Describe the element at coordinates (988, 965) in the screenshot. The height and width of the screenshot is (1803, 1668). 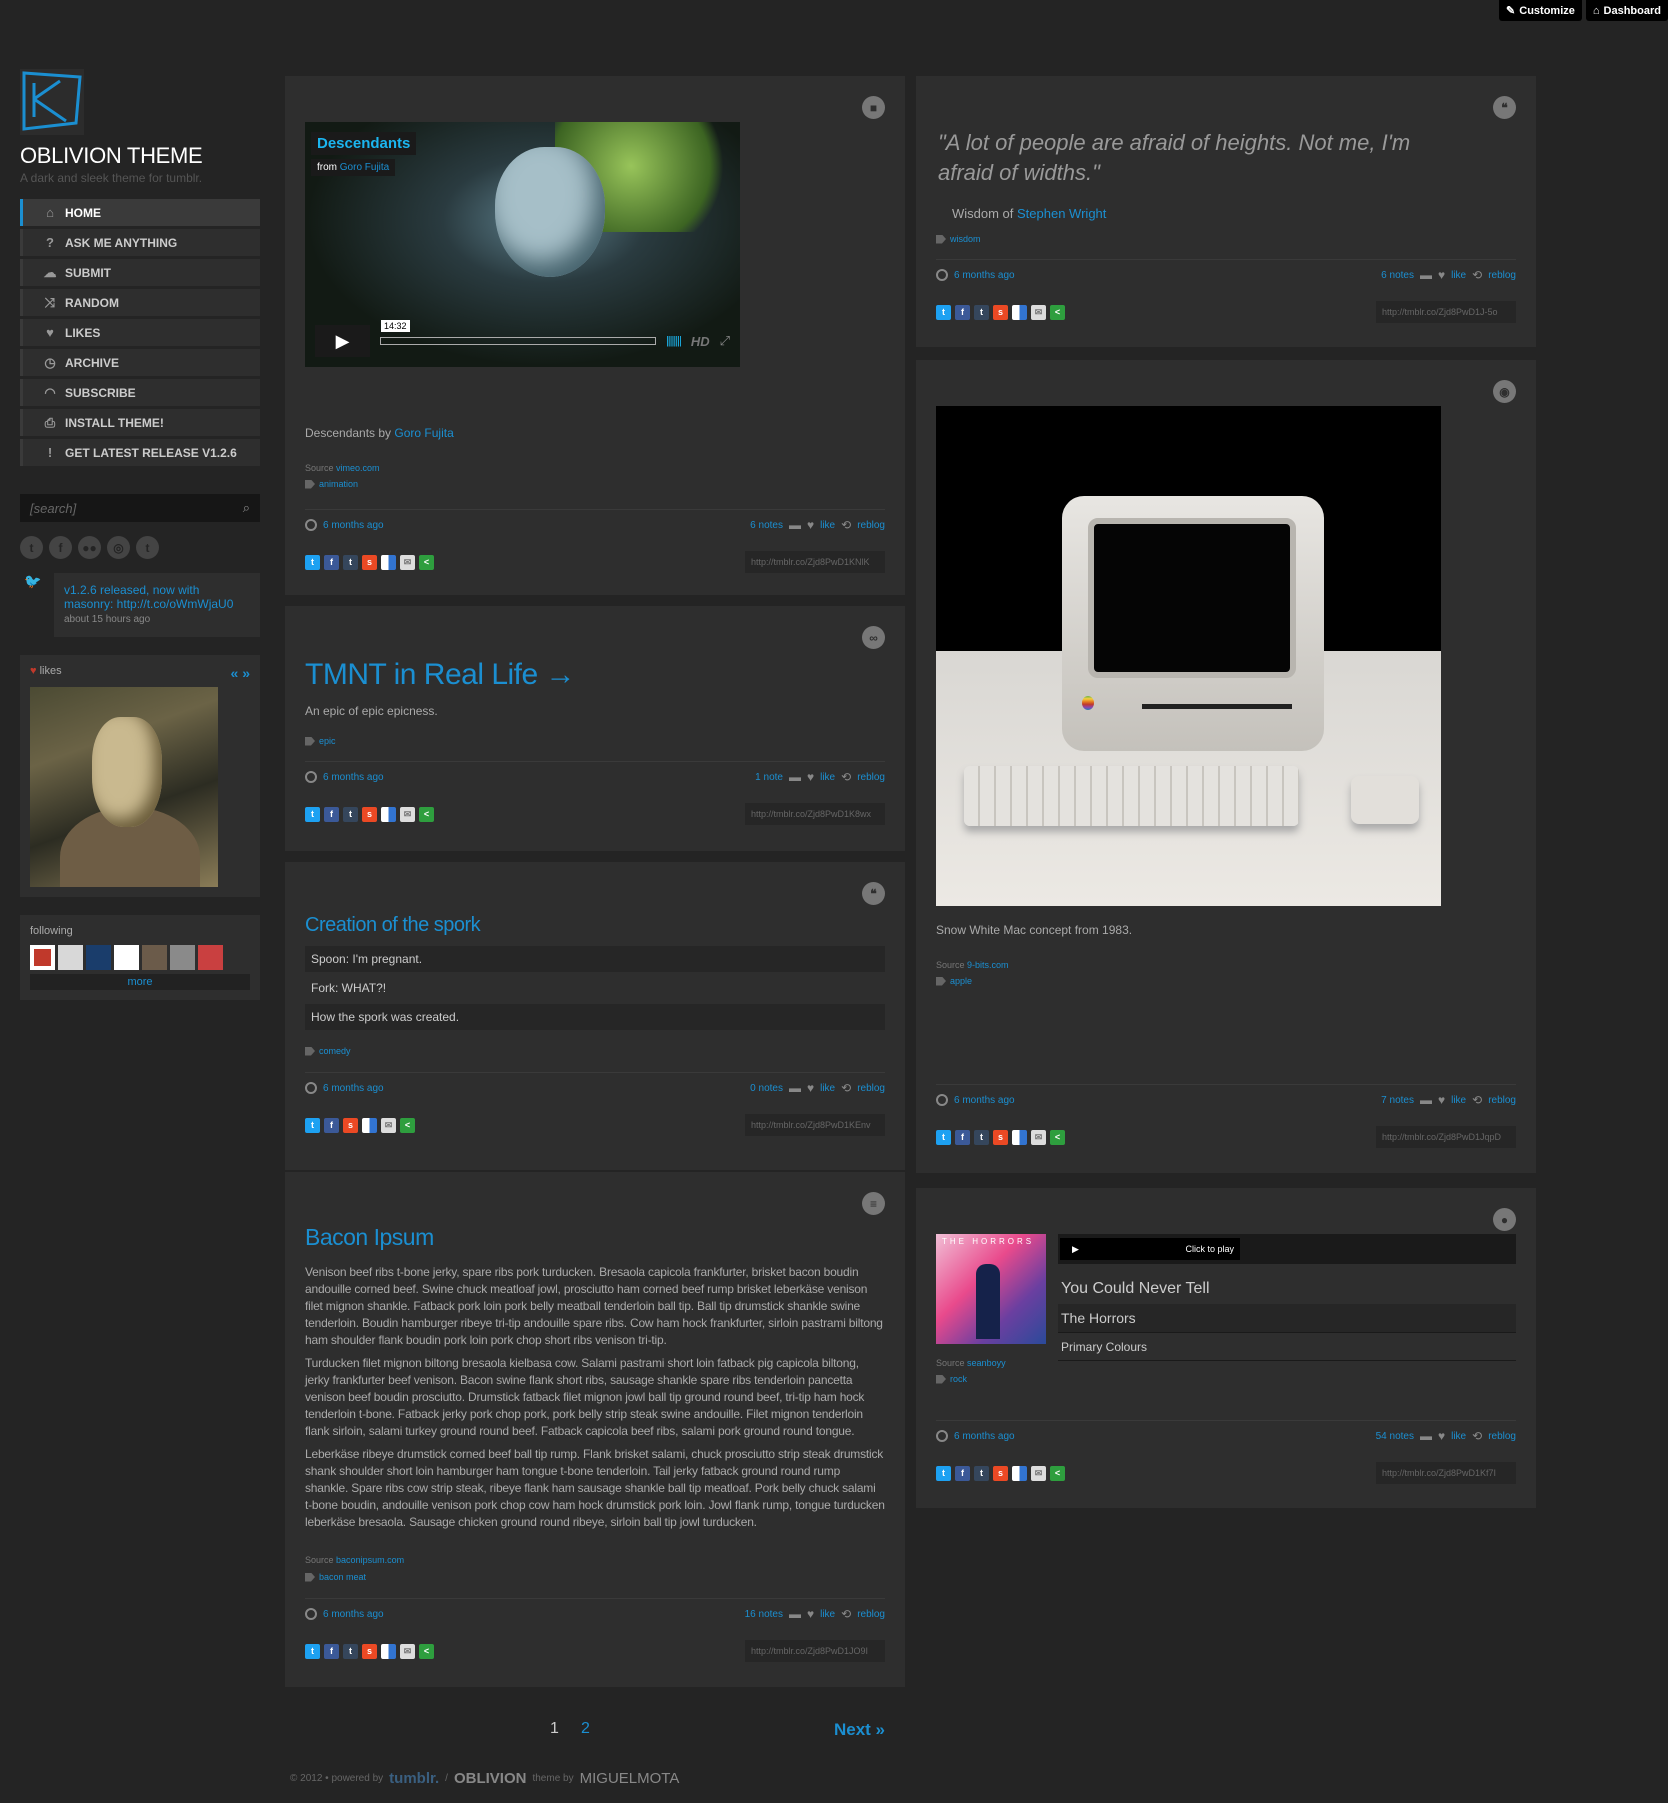
I see `source-link: 9-bits.com` at that location.